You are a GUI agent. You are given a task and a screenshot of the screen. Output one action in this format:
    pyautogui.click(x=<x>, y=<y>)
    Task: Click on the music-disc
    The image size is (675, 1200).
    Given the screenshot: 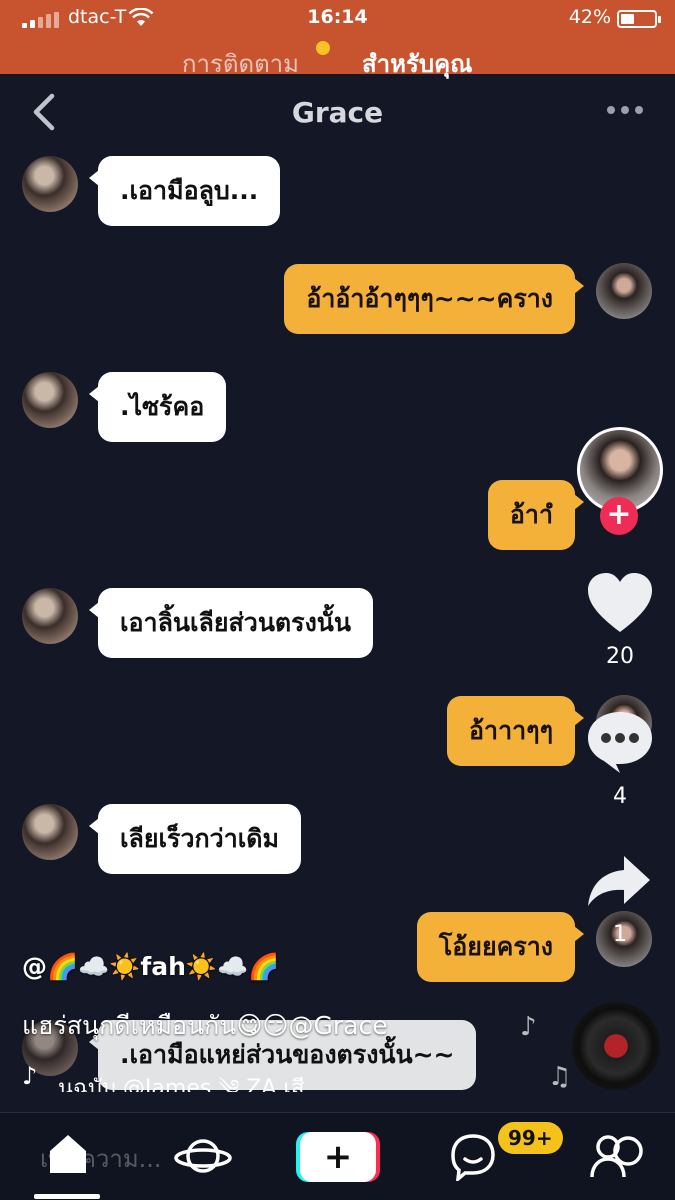 What is the action you would take?
    pyautogui.click(x=616, y=1046)
    